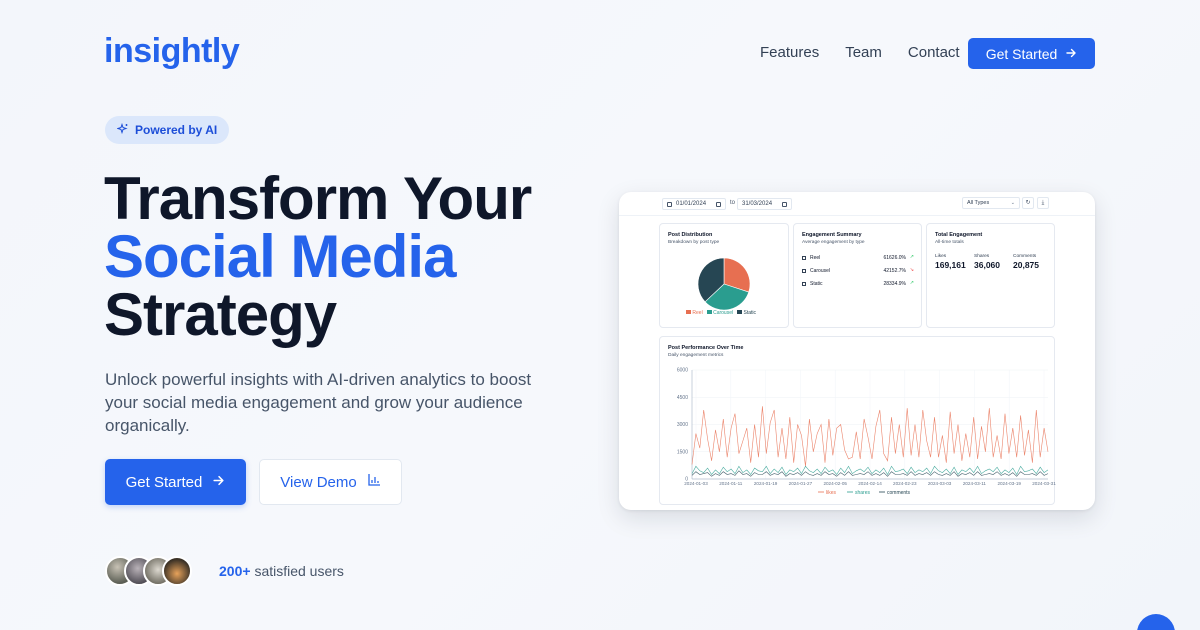  I want to click on stat-shares: Shares 36,060, so click(987, 262).